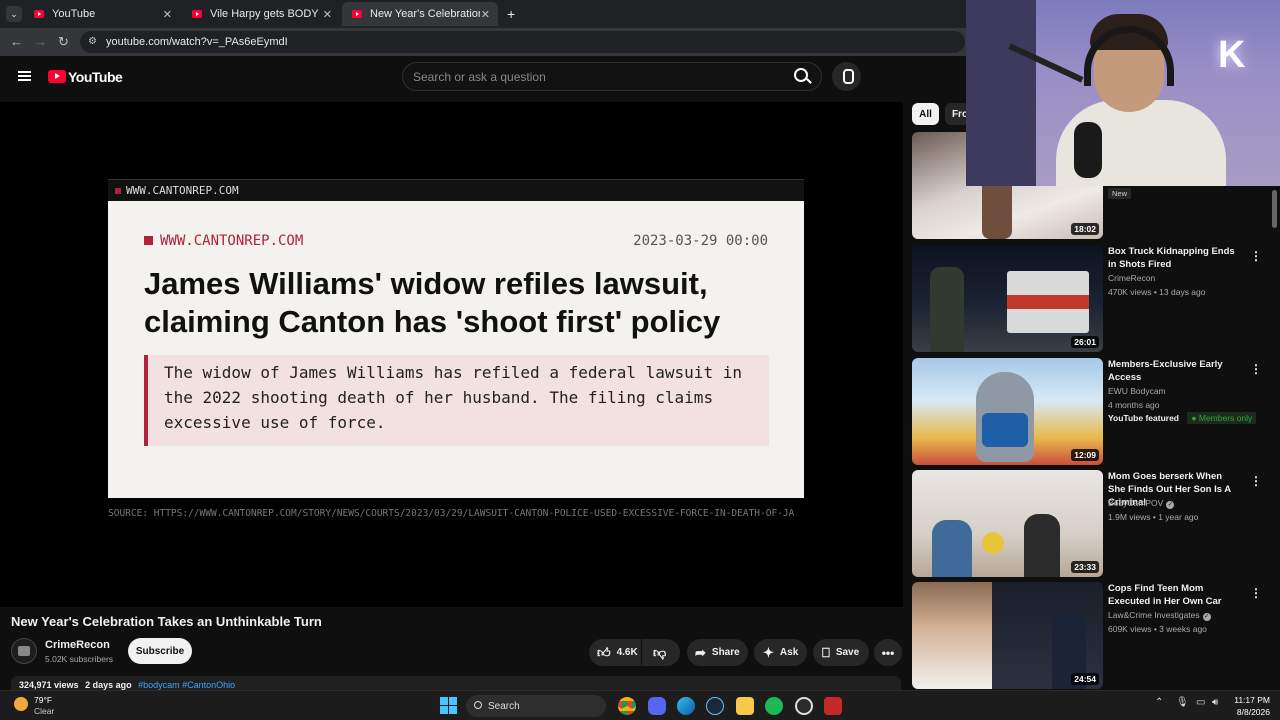  Describe the element at coordinates (657, 706) in the screenshot. I see `discord-icon` at that location.